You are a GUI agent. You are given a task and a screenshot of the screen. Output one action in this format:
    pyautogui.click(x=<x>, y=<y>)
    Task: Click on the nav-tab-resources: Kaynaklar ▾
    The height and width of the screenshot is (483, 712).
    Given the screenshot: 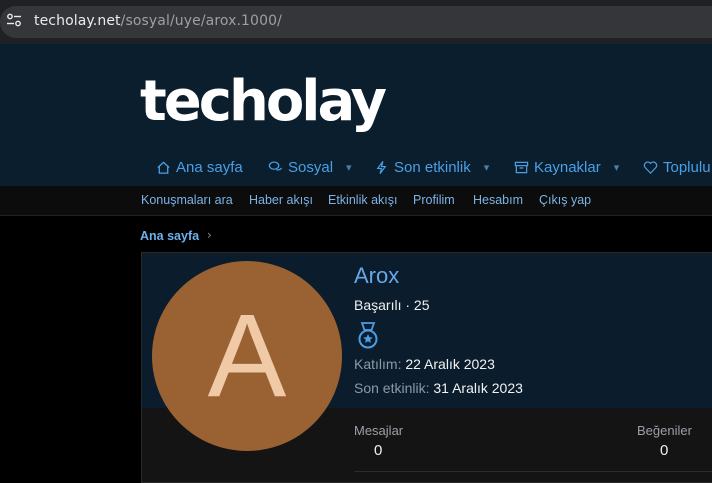 What is the action you would take?
    pyautogui.click(x=566, y=167)
    